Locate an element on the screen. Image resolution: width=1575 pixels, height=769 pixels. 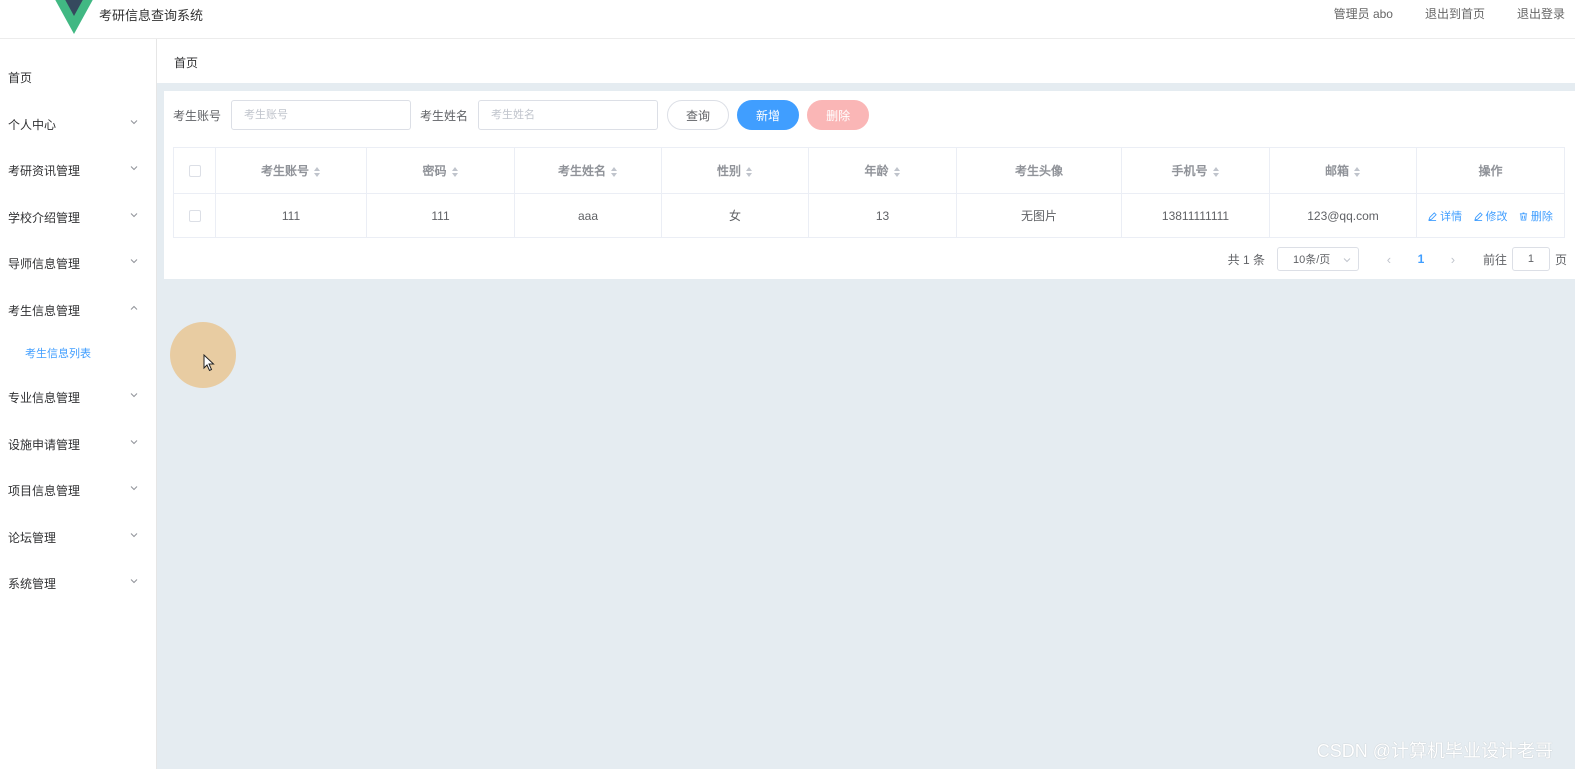
sidebar-item-label: 考生信息管理 is located at coordinates (44, 310).